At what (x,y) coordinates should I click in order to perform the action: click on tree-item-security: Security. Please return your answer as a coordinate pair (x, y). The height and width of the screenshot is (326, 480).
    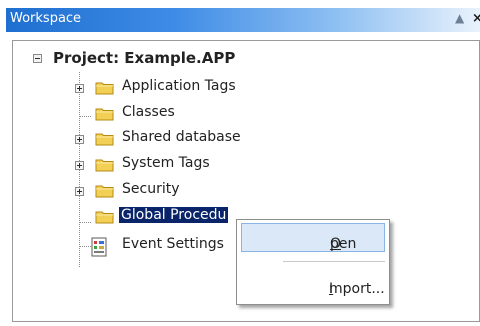
    Looking at the image, I should click on (151, 189).